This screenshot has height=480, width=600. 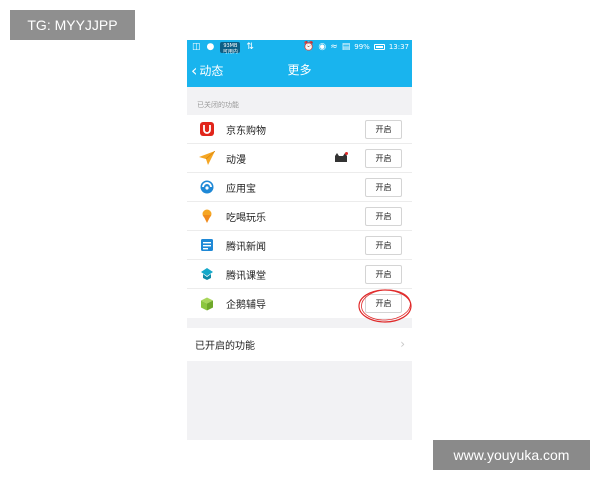 I want to click on disabled-section-heading: 已关闭的功能, so click(x=218, y=105).